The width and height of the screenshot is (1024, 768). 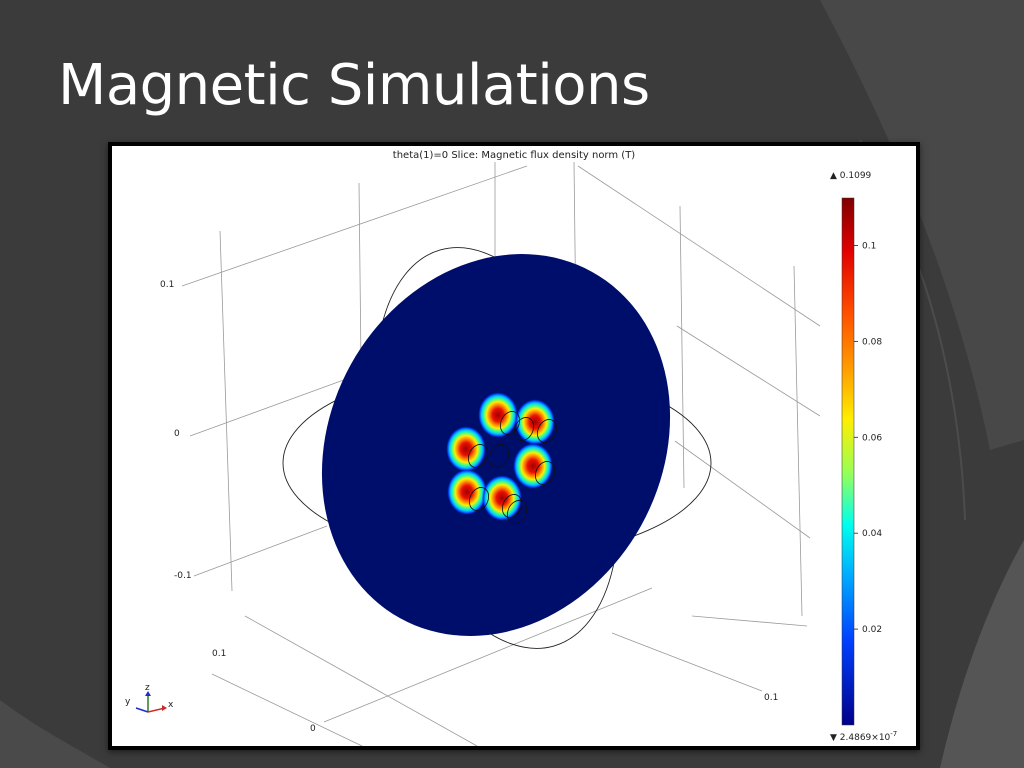 What do you see at coordinates (147, 688) in the screenshot?
I see `triad-z-label: z` at bounding box center [147, 688].